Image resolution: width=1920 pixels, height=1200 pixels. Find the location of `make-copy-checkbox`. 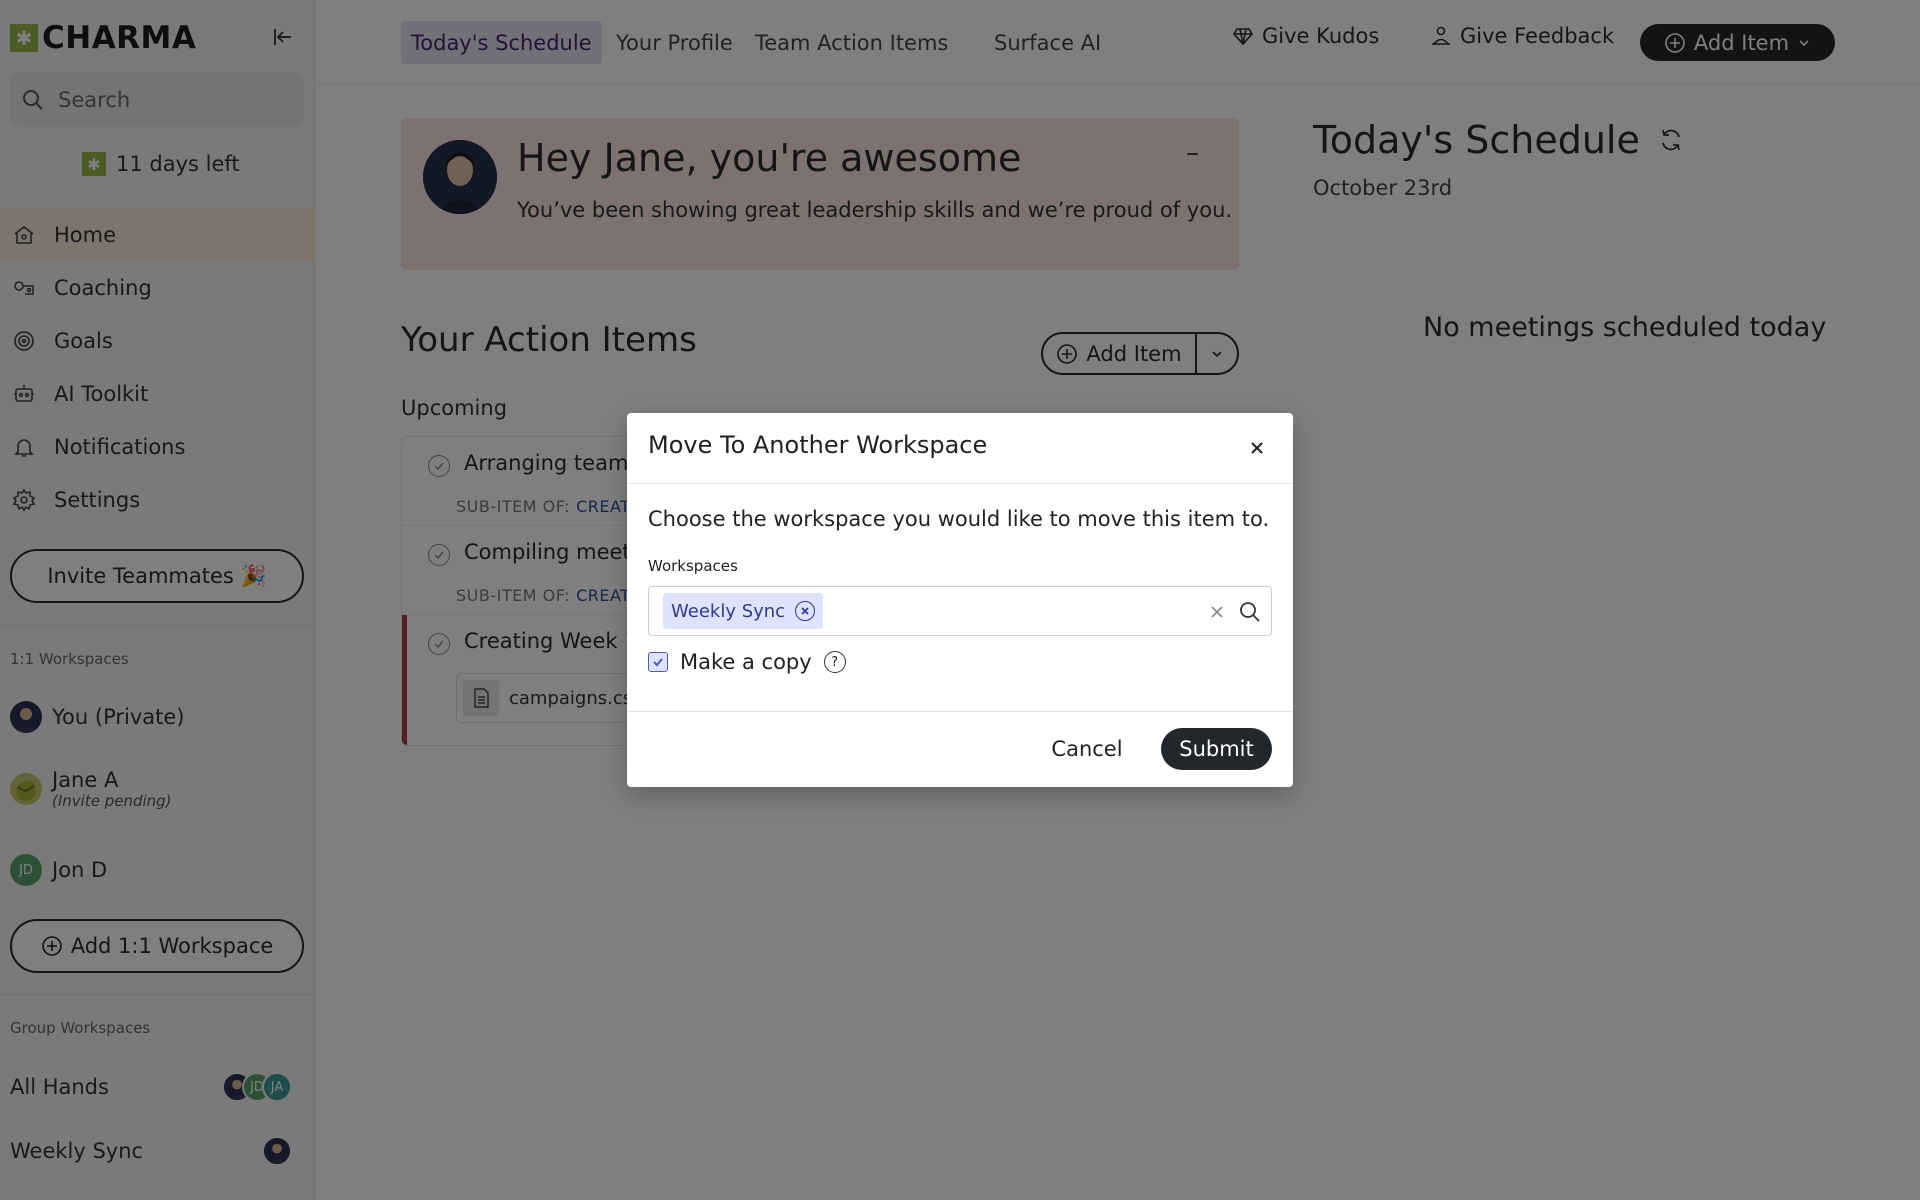

make-copy-checkbox is located at coordinates (658, 662).